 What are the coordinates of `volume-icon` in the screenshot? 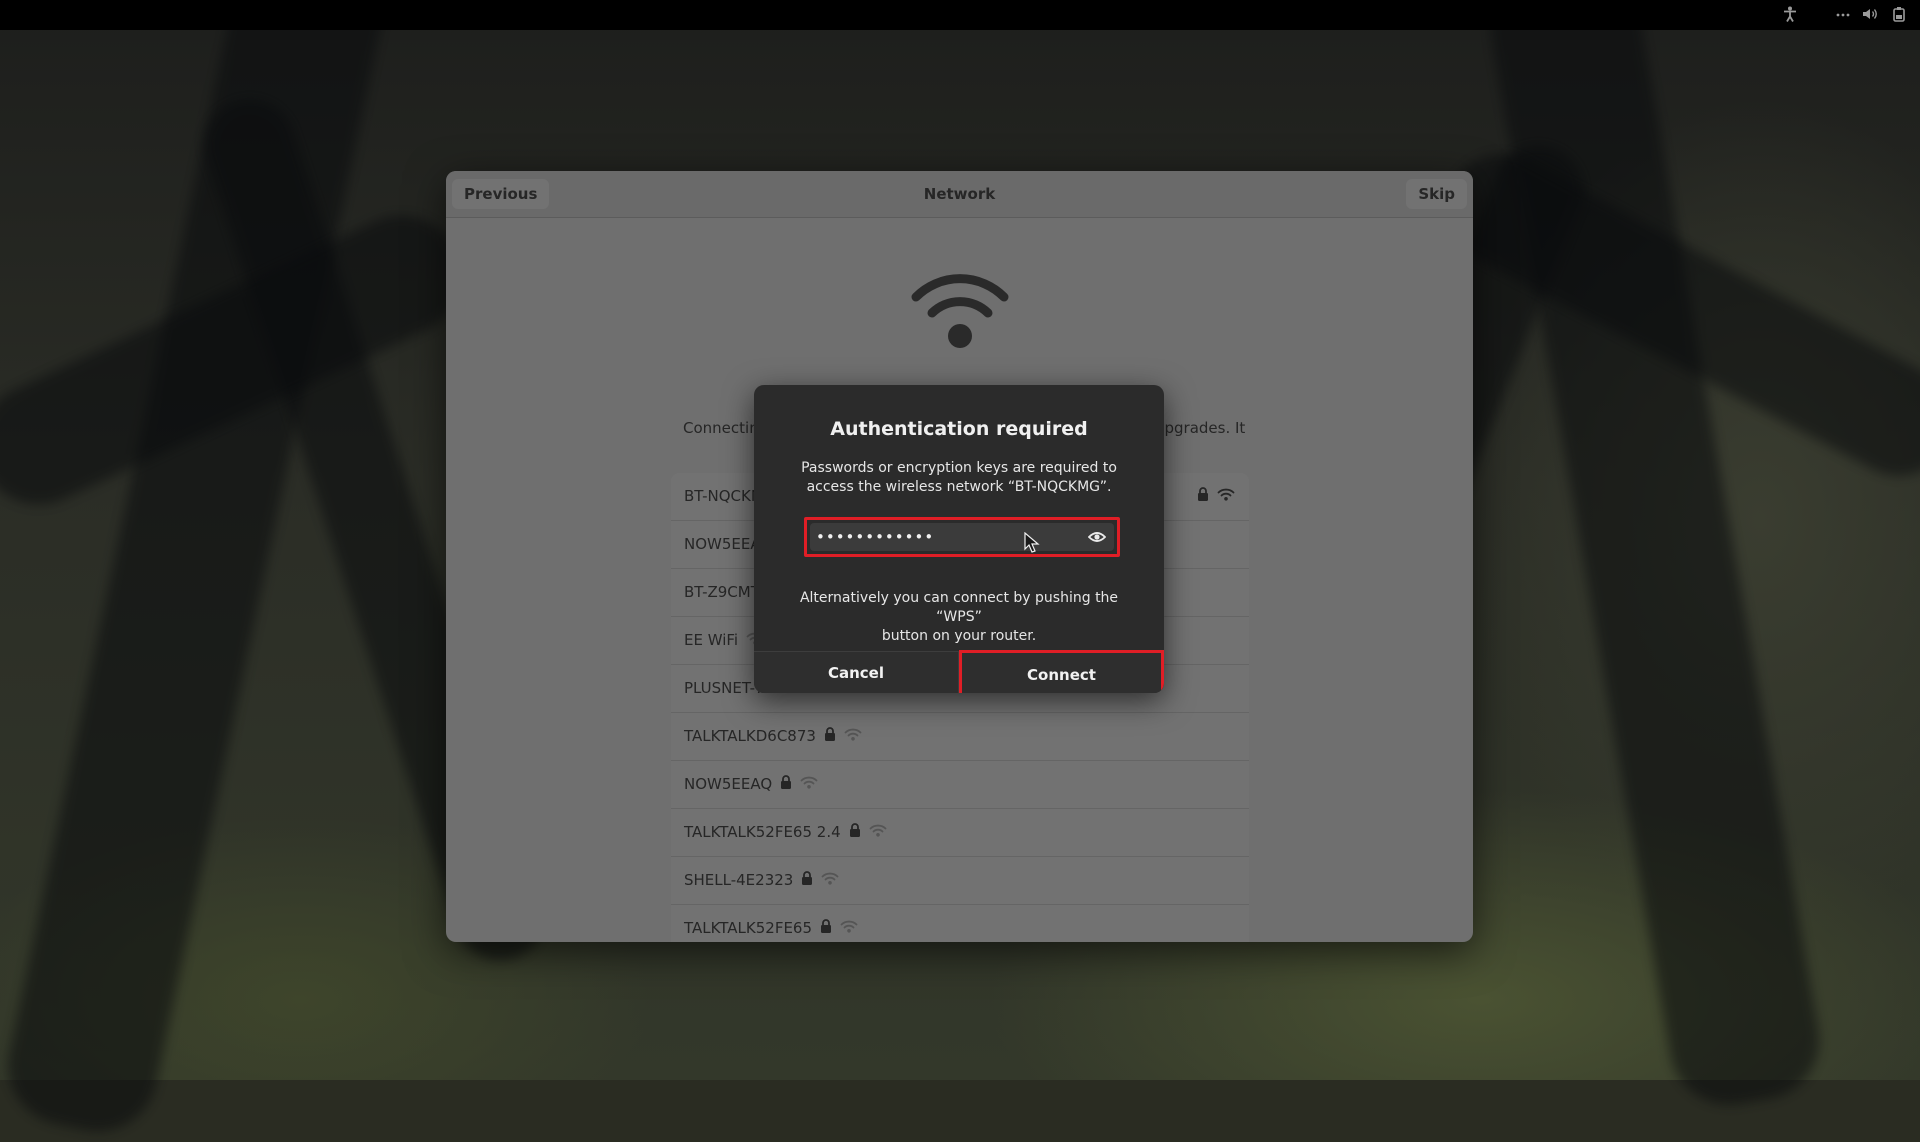 It's located at (1870, 15).